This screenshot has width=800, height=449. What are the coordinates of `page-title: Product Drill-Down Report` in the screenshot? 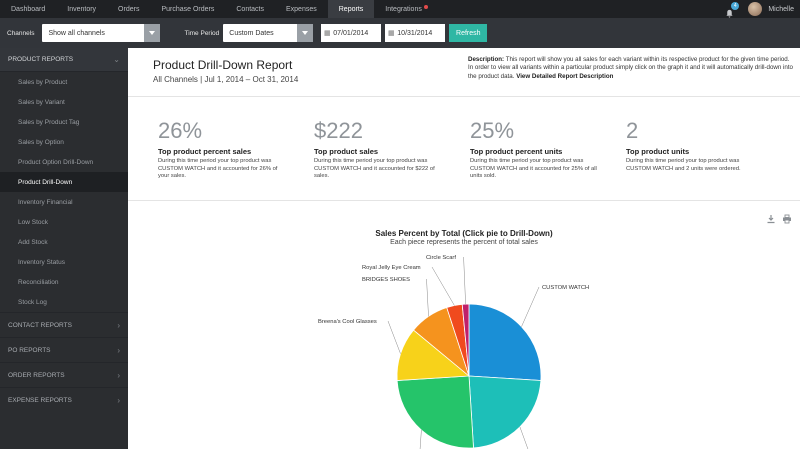 It's located at (223, 65).